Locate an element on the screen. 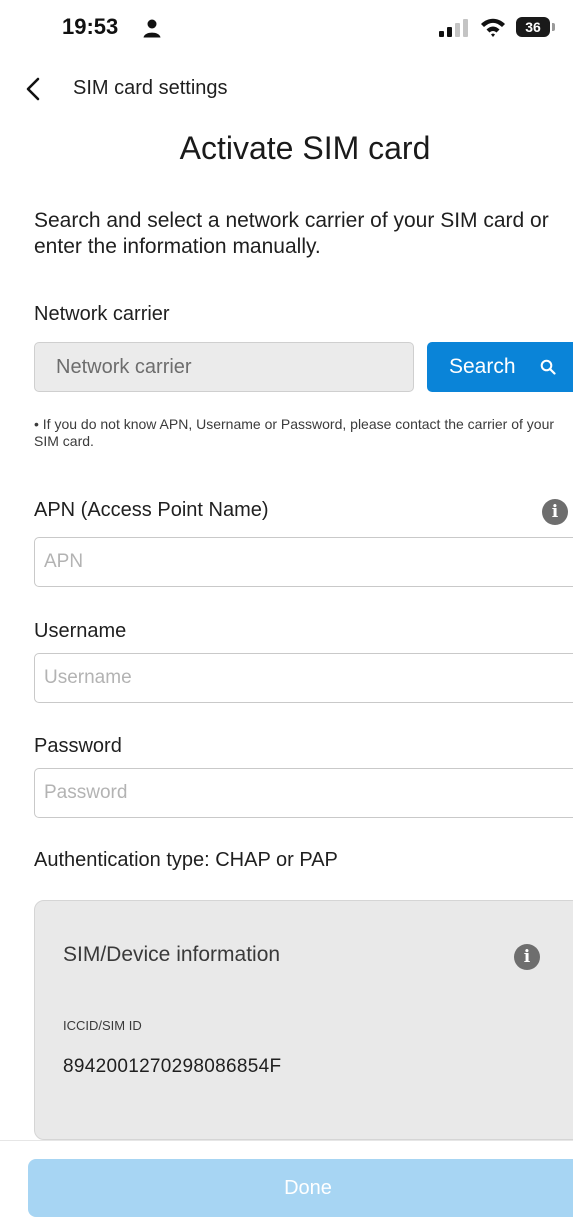 The width and height of the screenshot is (573, 1218). password-input is located at coordinates (303, 793).